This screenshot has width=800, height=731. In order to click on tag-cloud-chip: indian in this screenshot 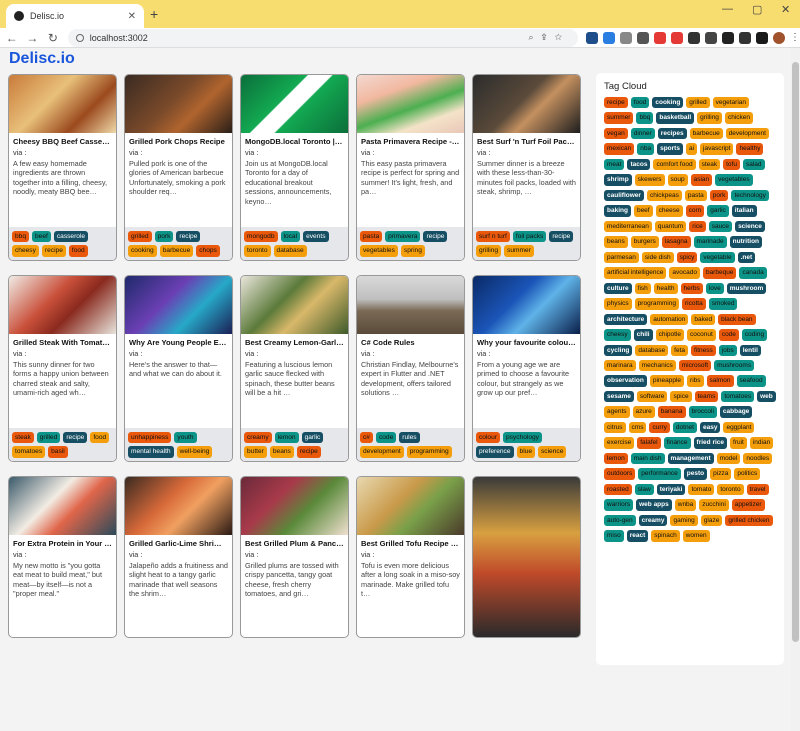, I will do `click(761, 443)`.